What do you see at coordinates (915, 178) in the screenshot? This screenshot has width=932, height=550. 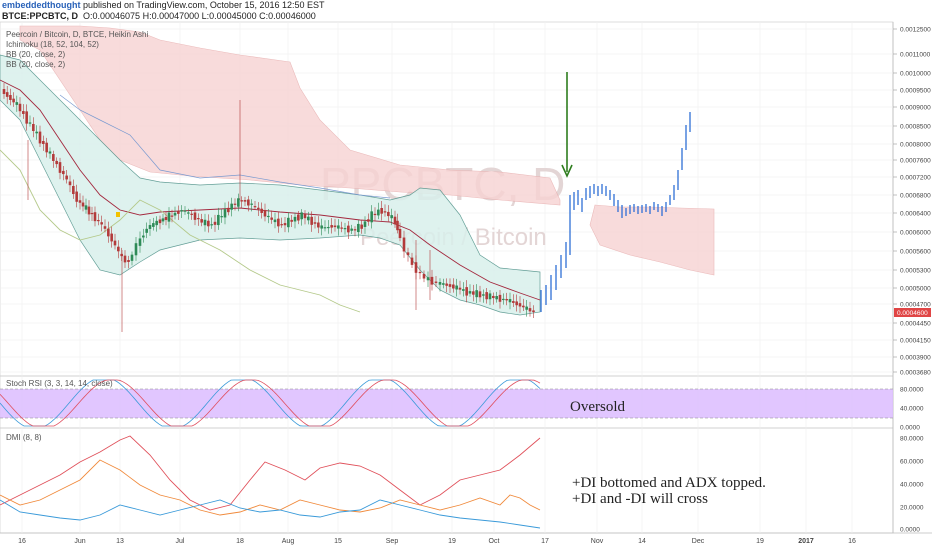 I see `price-tick-label: 0.0007200` at bounding box center [915, 178].